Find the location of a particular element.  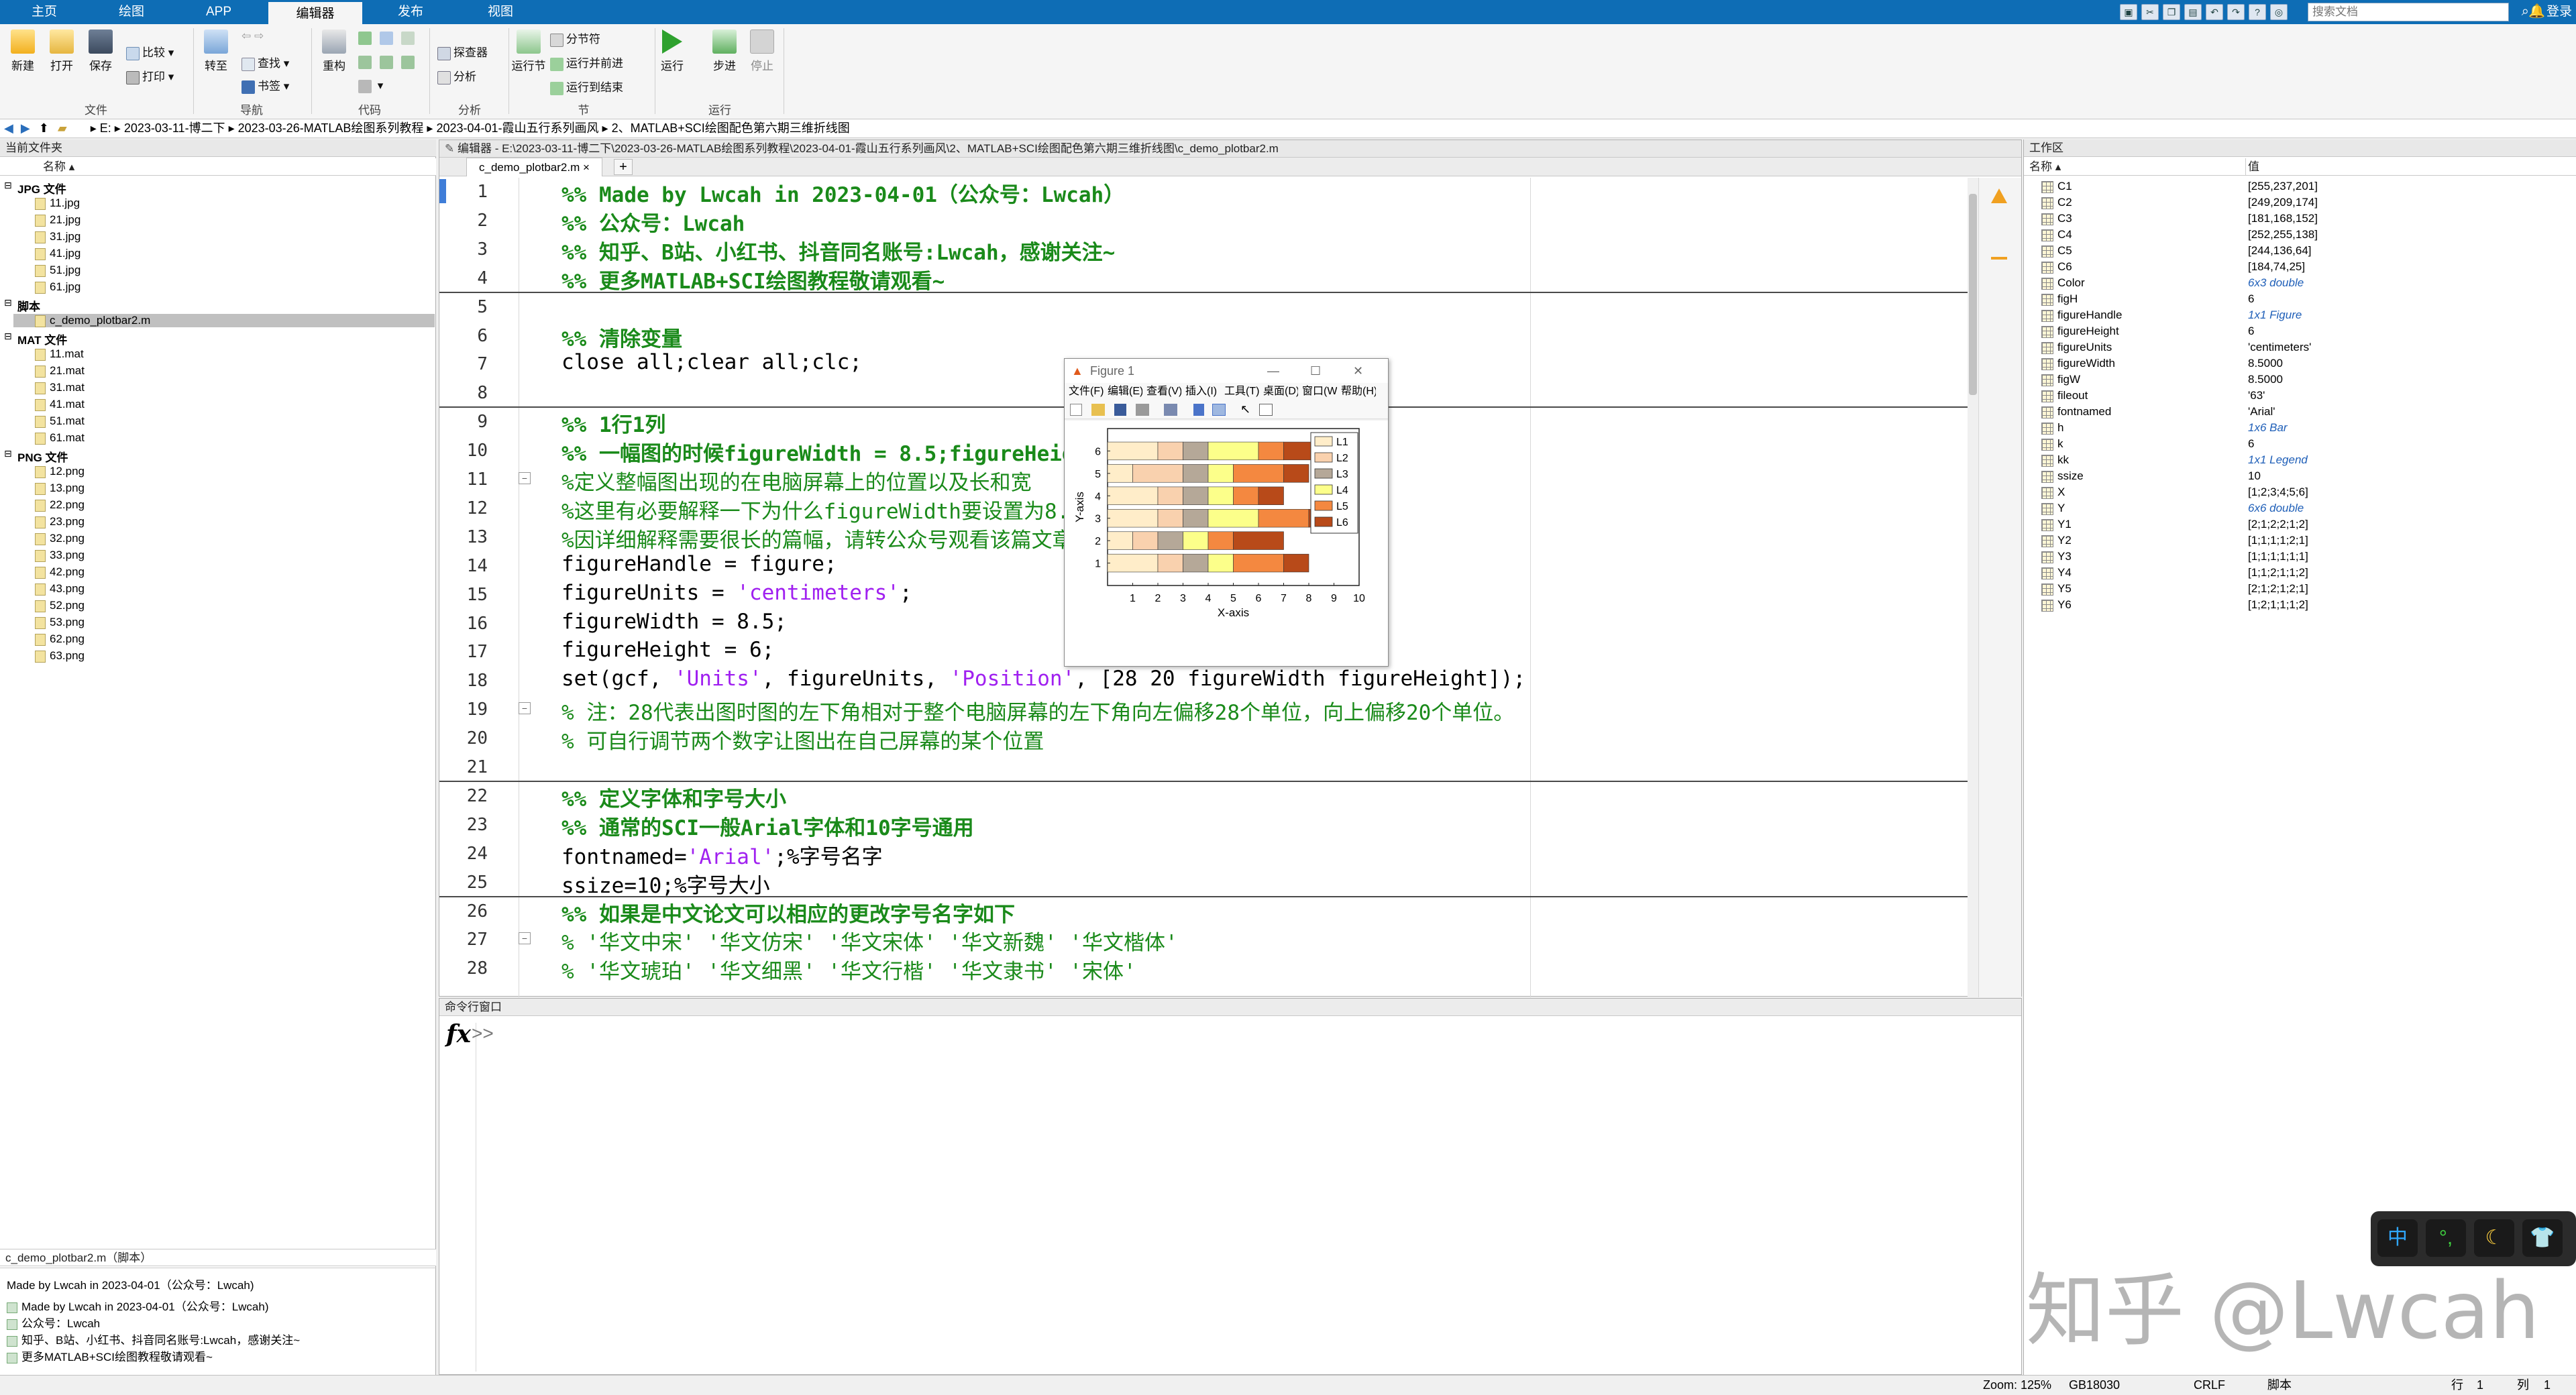

close-tab-icon: × is located at coordinates (586, 167).